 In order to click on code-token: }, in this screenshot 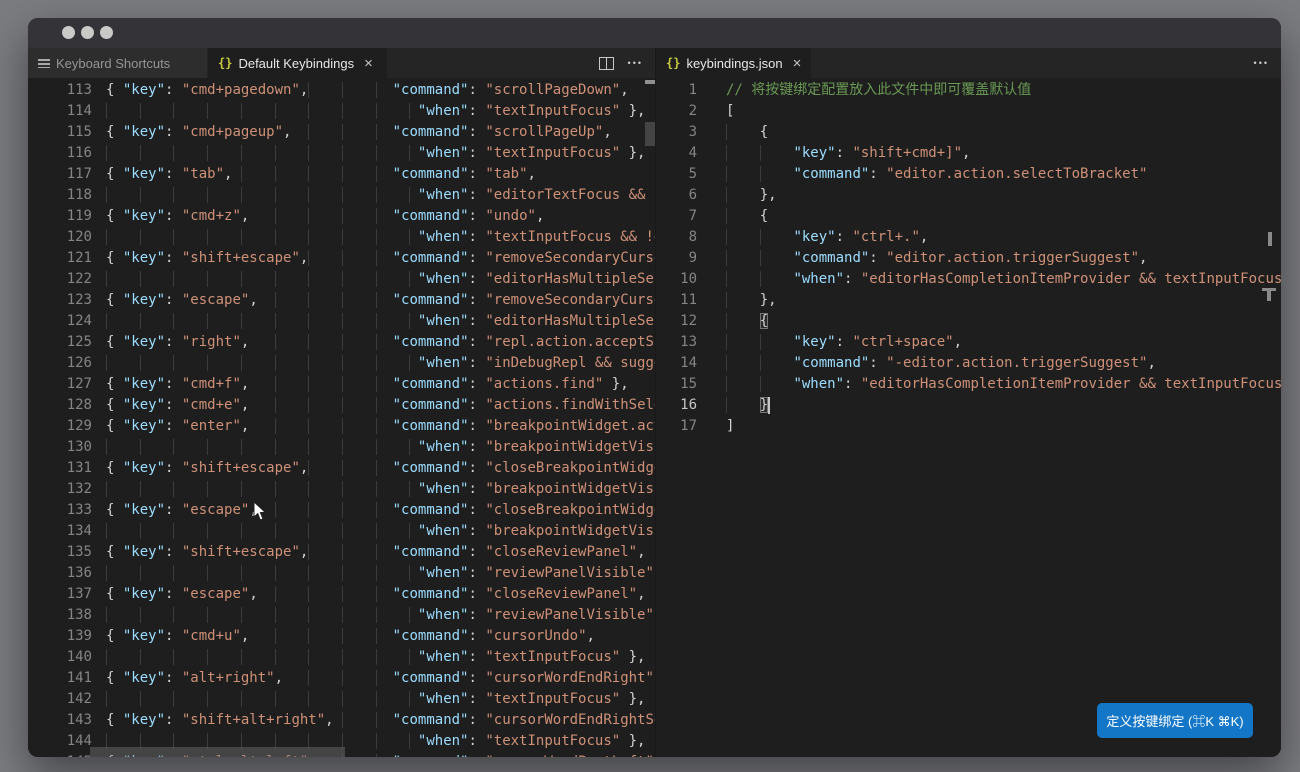, I will do `click(633, 657)`.